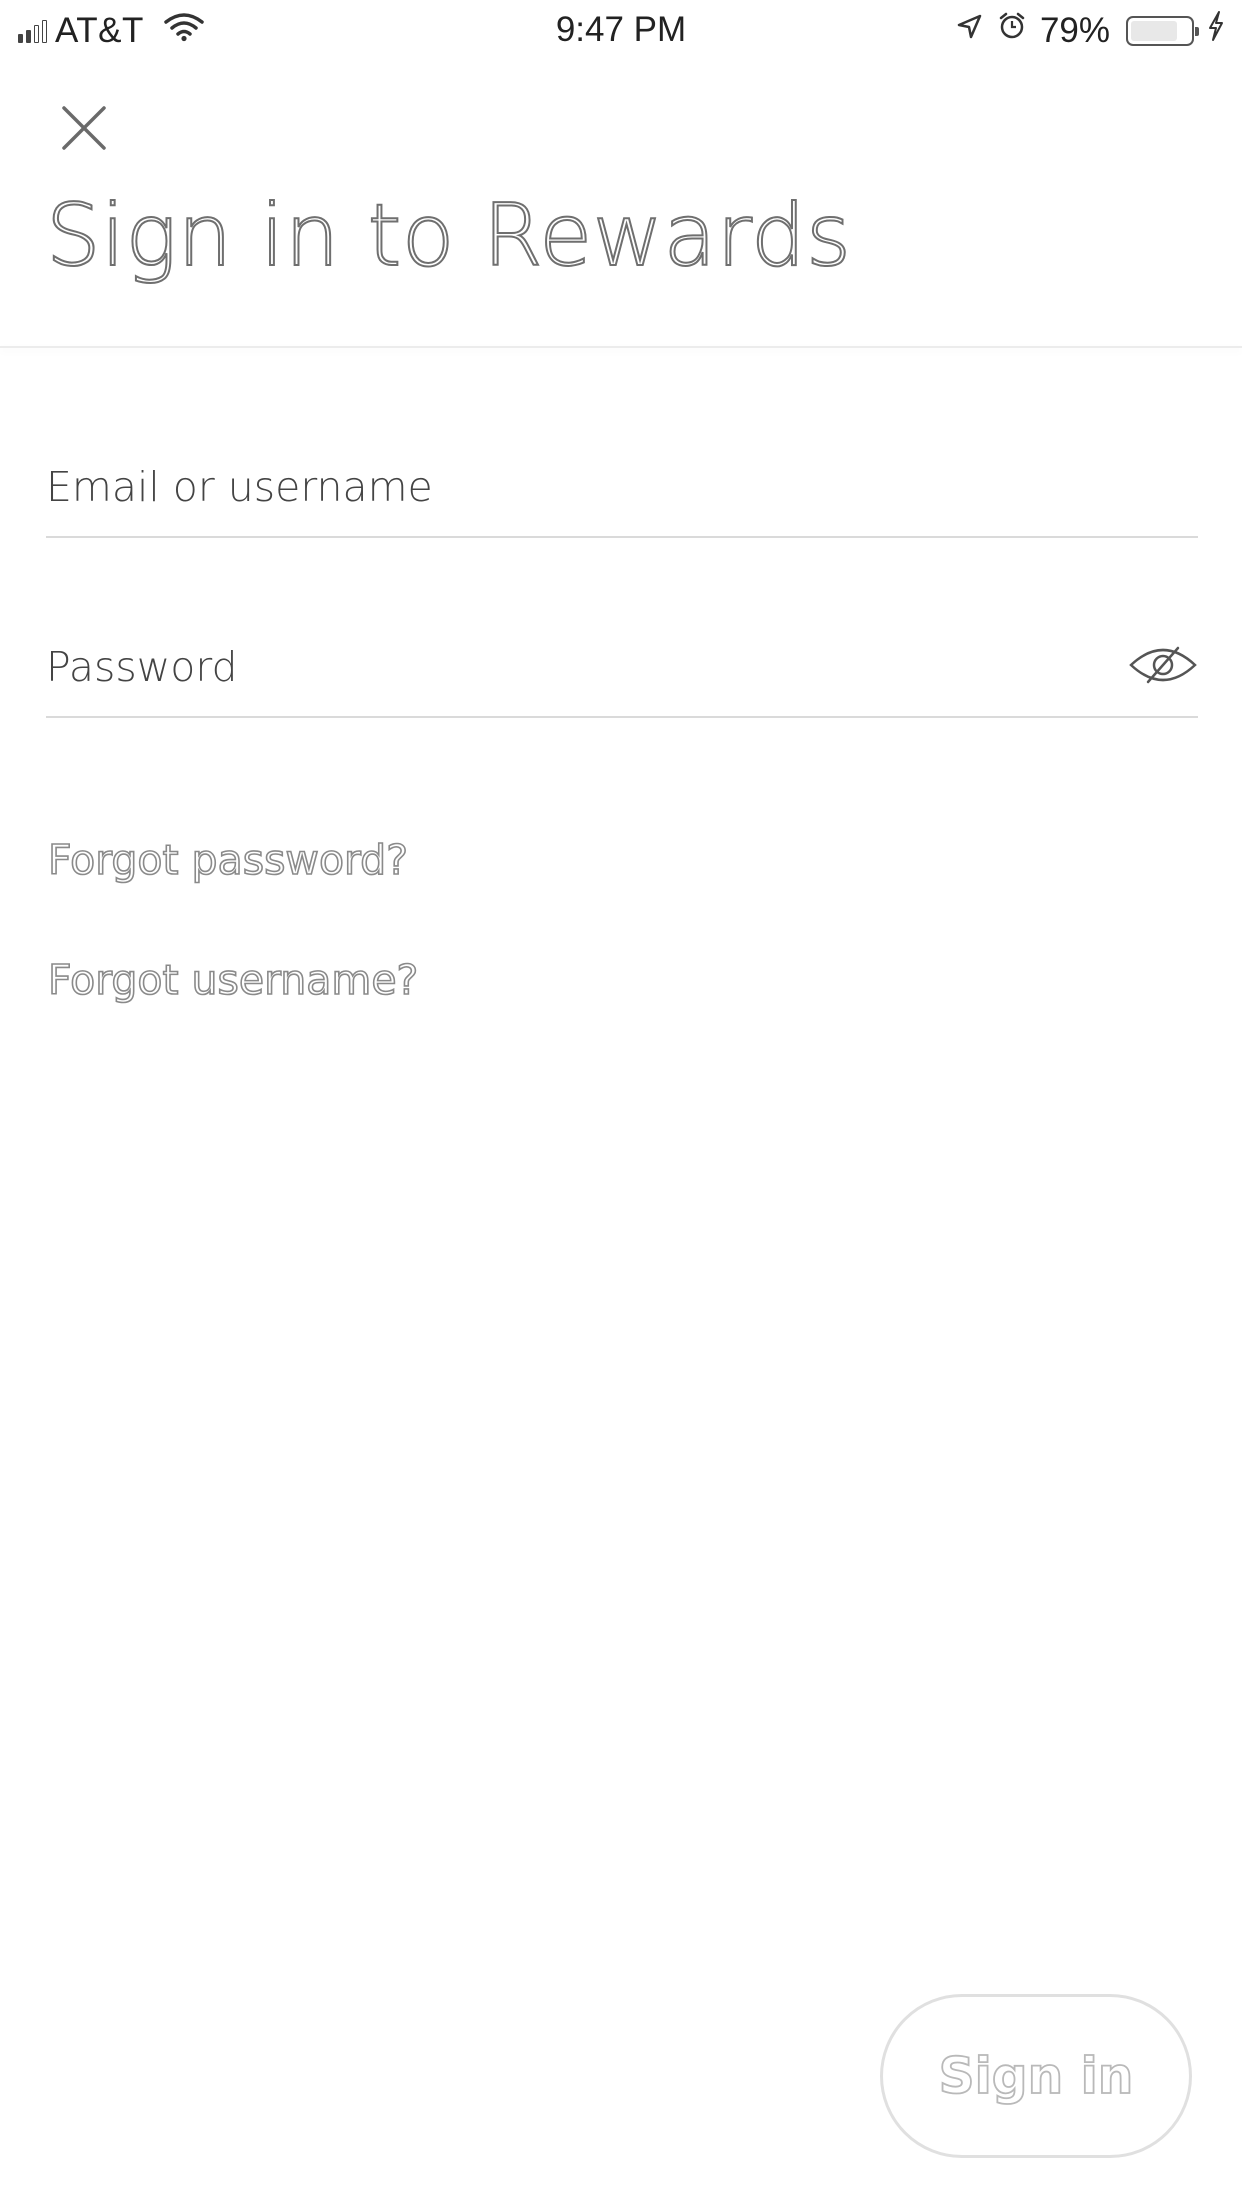 This screenshot has height=2208, width=1242. Describe the element at coordinates (1036, 2076) in the screenshot. I see `sign-in-button: Sign in` at that location.